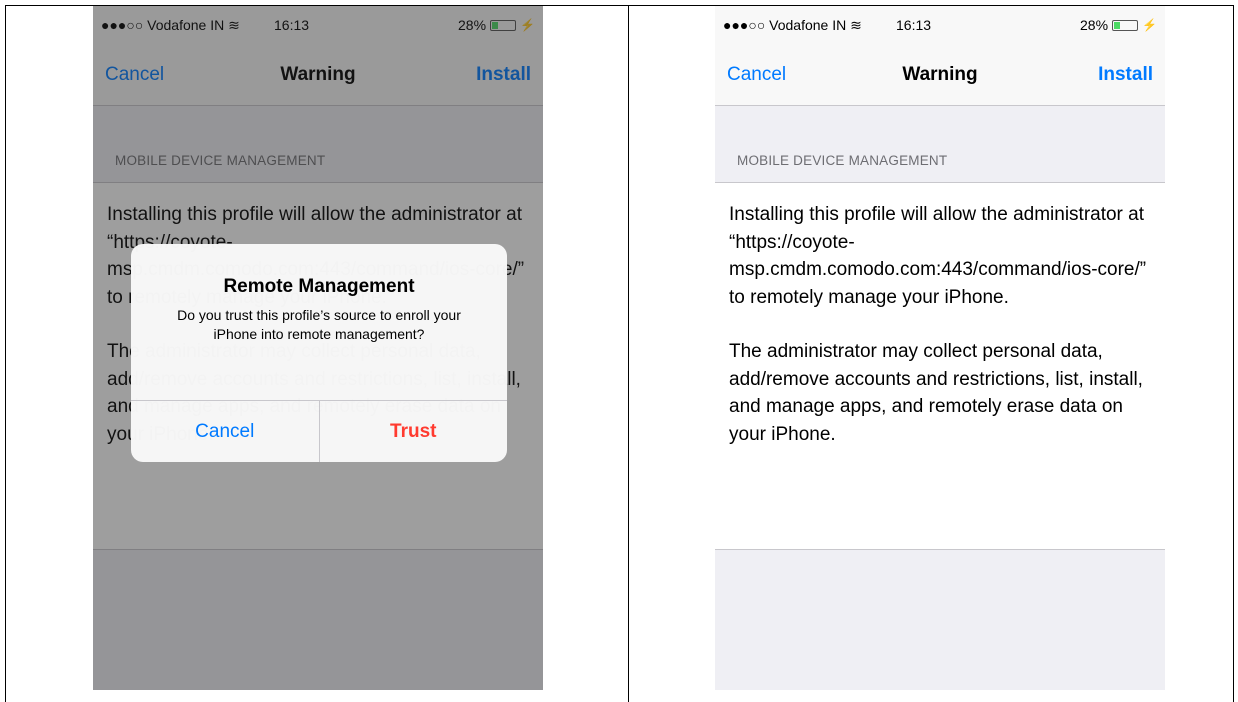  Describe the element at coordinates (225, 431) in the screenshot. I see `alert-cancel-button: Cancel` at that location.